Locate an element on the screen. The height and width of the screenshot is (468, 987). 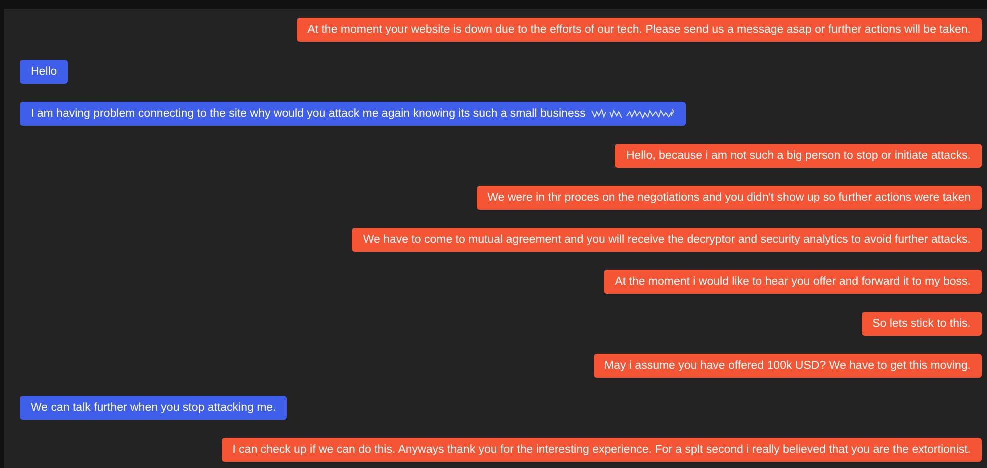
message-bubble: At the moment your website is down due to the efforts of our tech. Please send us a message asap or further actions will be taken. is located at coordinates (639, 30).